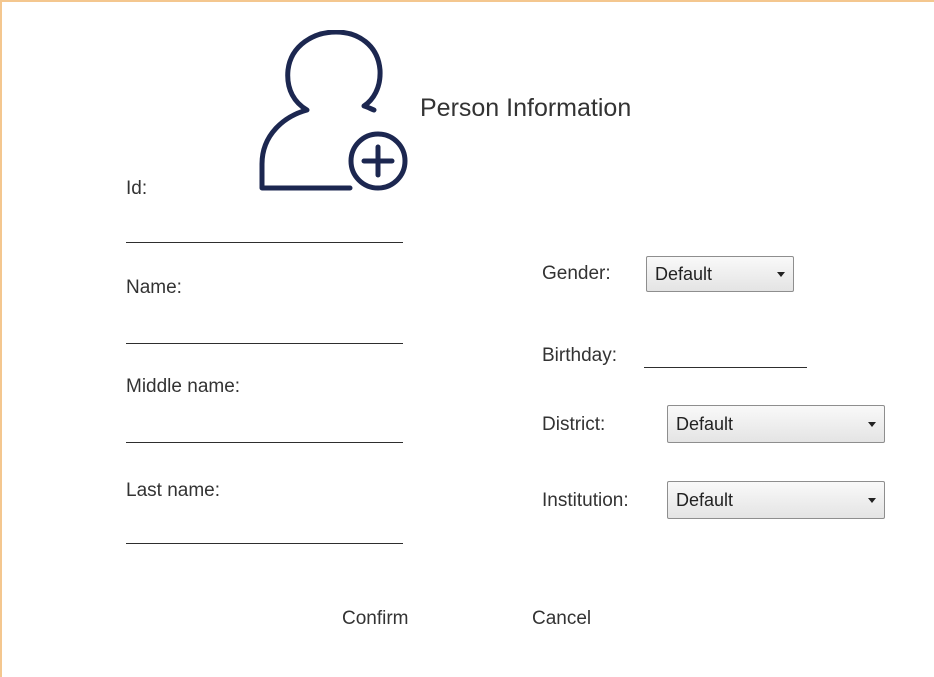 The height and width of the screenshot is (677, 934). I want to click on add-user-icon, so click(333, 110).